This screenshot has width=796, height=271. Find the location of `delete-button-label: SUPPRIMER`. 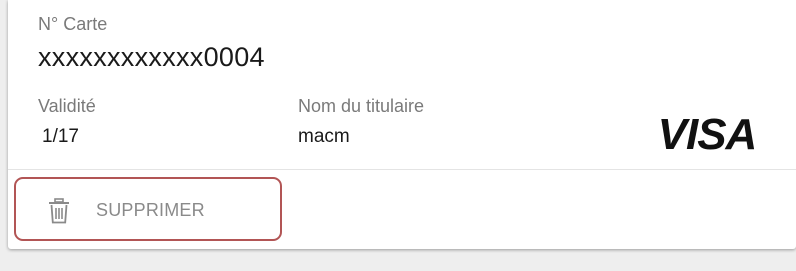

delete-button-label: SUPPRIMER is located at coordinates (150, 210).